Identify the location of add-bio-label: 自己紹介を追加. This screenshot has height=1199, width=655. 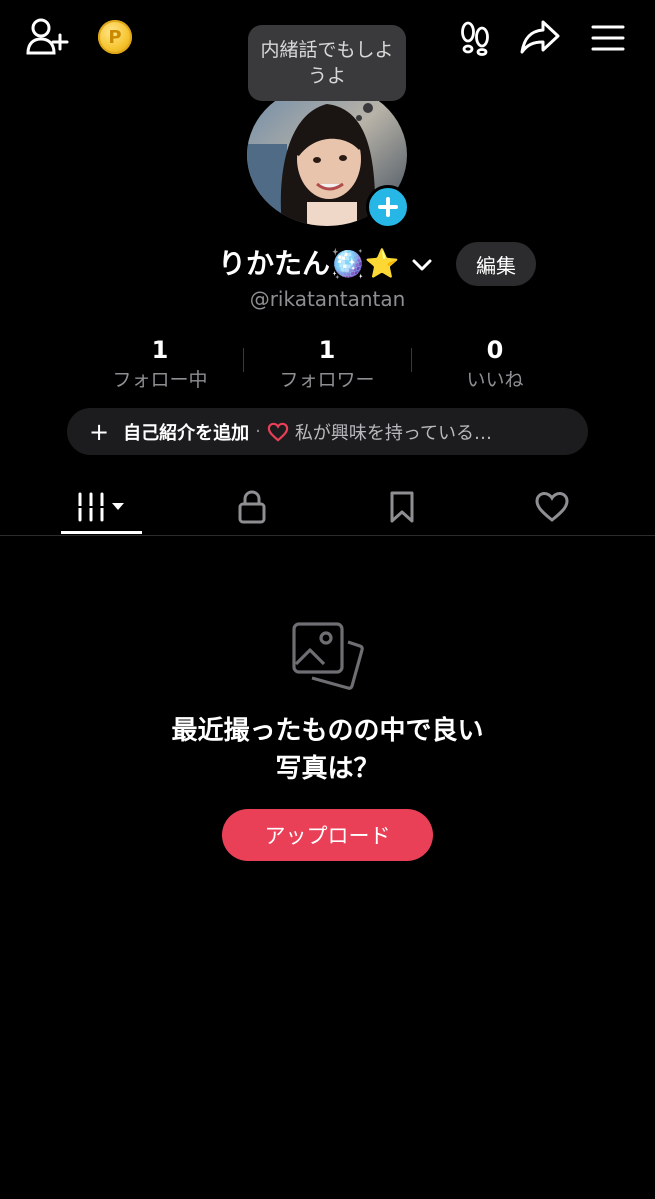
(186, 432).